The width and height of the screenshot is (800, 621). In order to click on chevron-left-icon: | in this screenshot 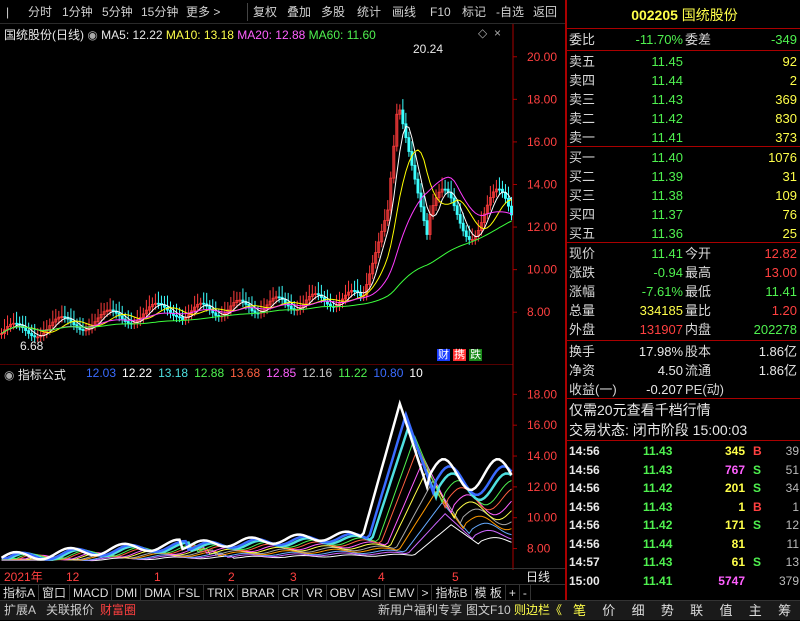, I will do `click(7, 12)`.